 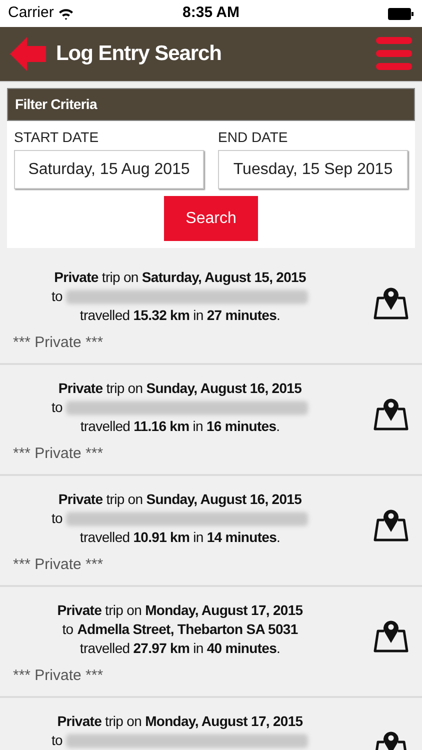 What do you see at coordinates (31, 13) in the screenshot?
I see `carrier-label: Carrier` at bounding box center [31, 13].